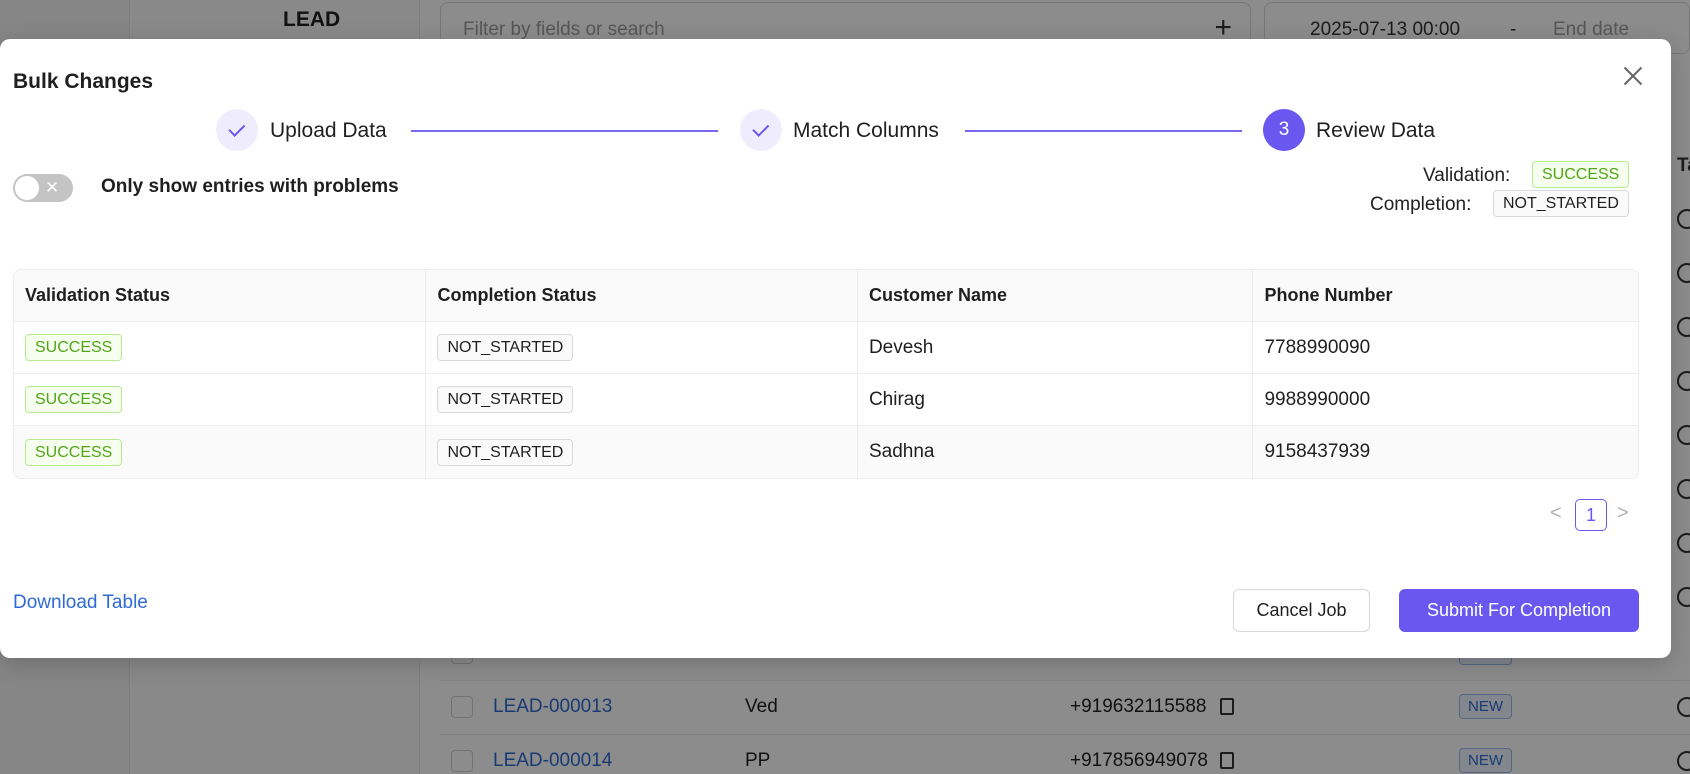 This screenshot has width=1690, height=774. Describe the element at coordinates (1317, 399) in the screenshot. I see `phone-number-cell: 9988990000` at that location.